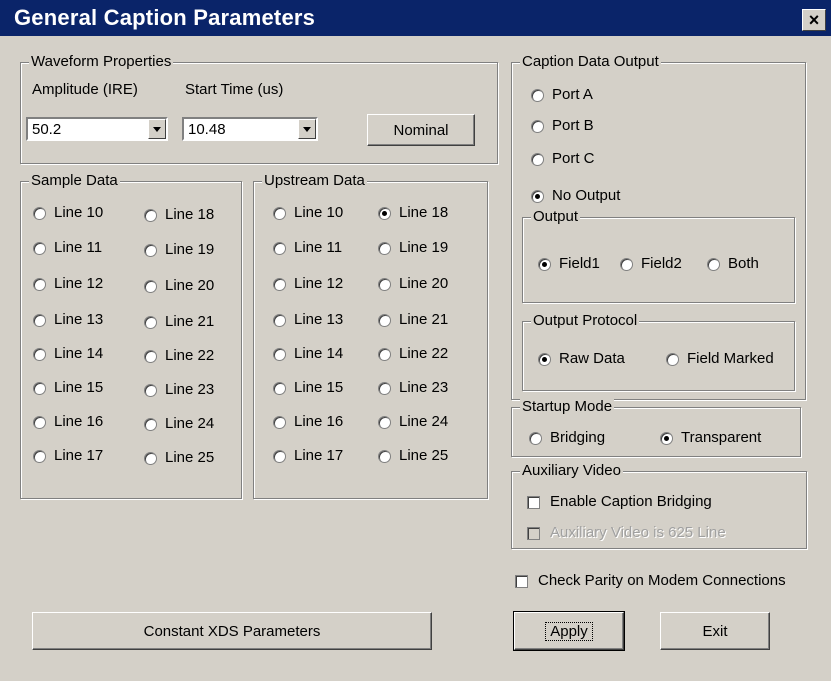 The height and width of the screenshot is (681, 831). I want to click on port-a-radio: Port A, so click(562, 95).